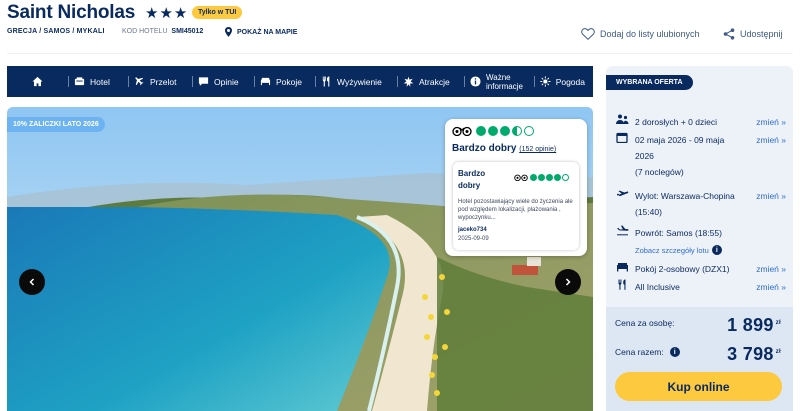 The width and height of the screenshot is (800, 411). Describe the element at coordinates (473, 239) in the screenshot. I see `review-date: 2025-09-09` at that location.